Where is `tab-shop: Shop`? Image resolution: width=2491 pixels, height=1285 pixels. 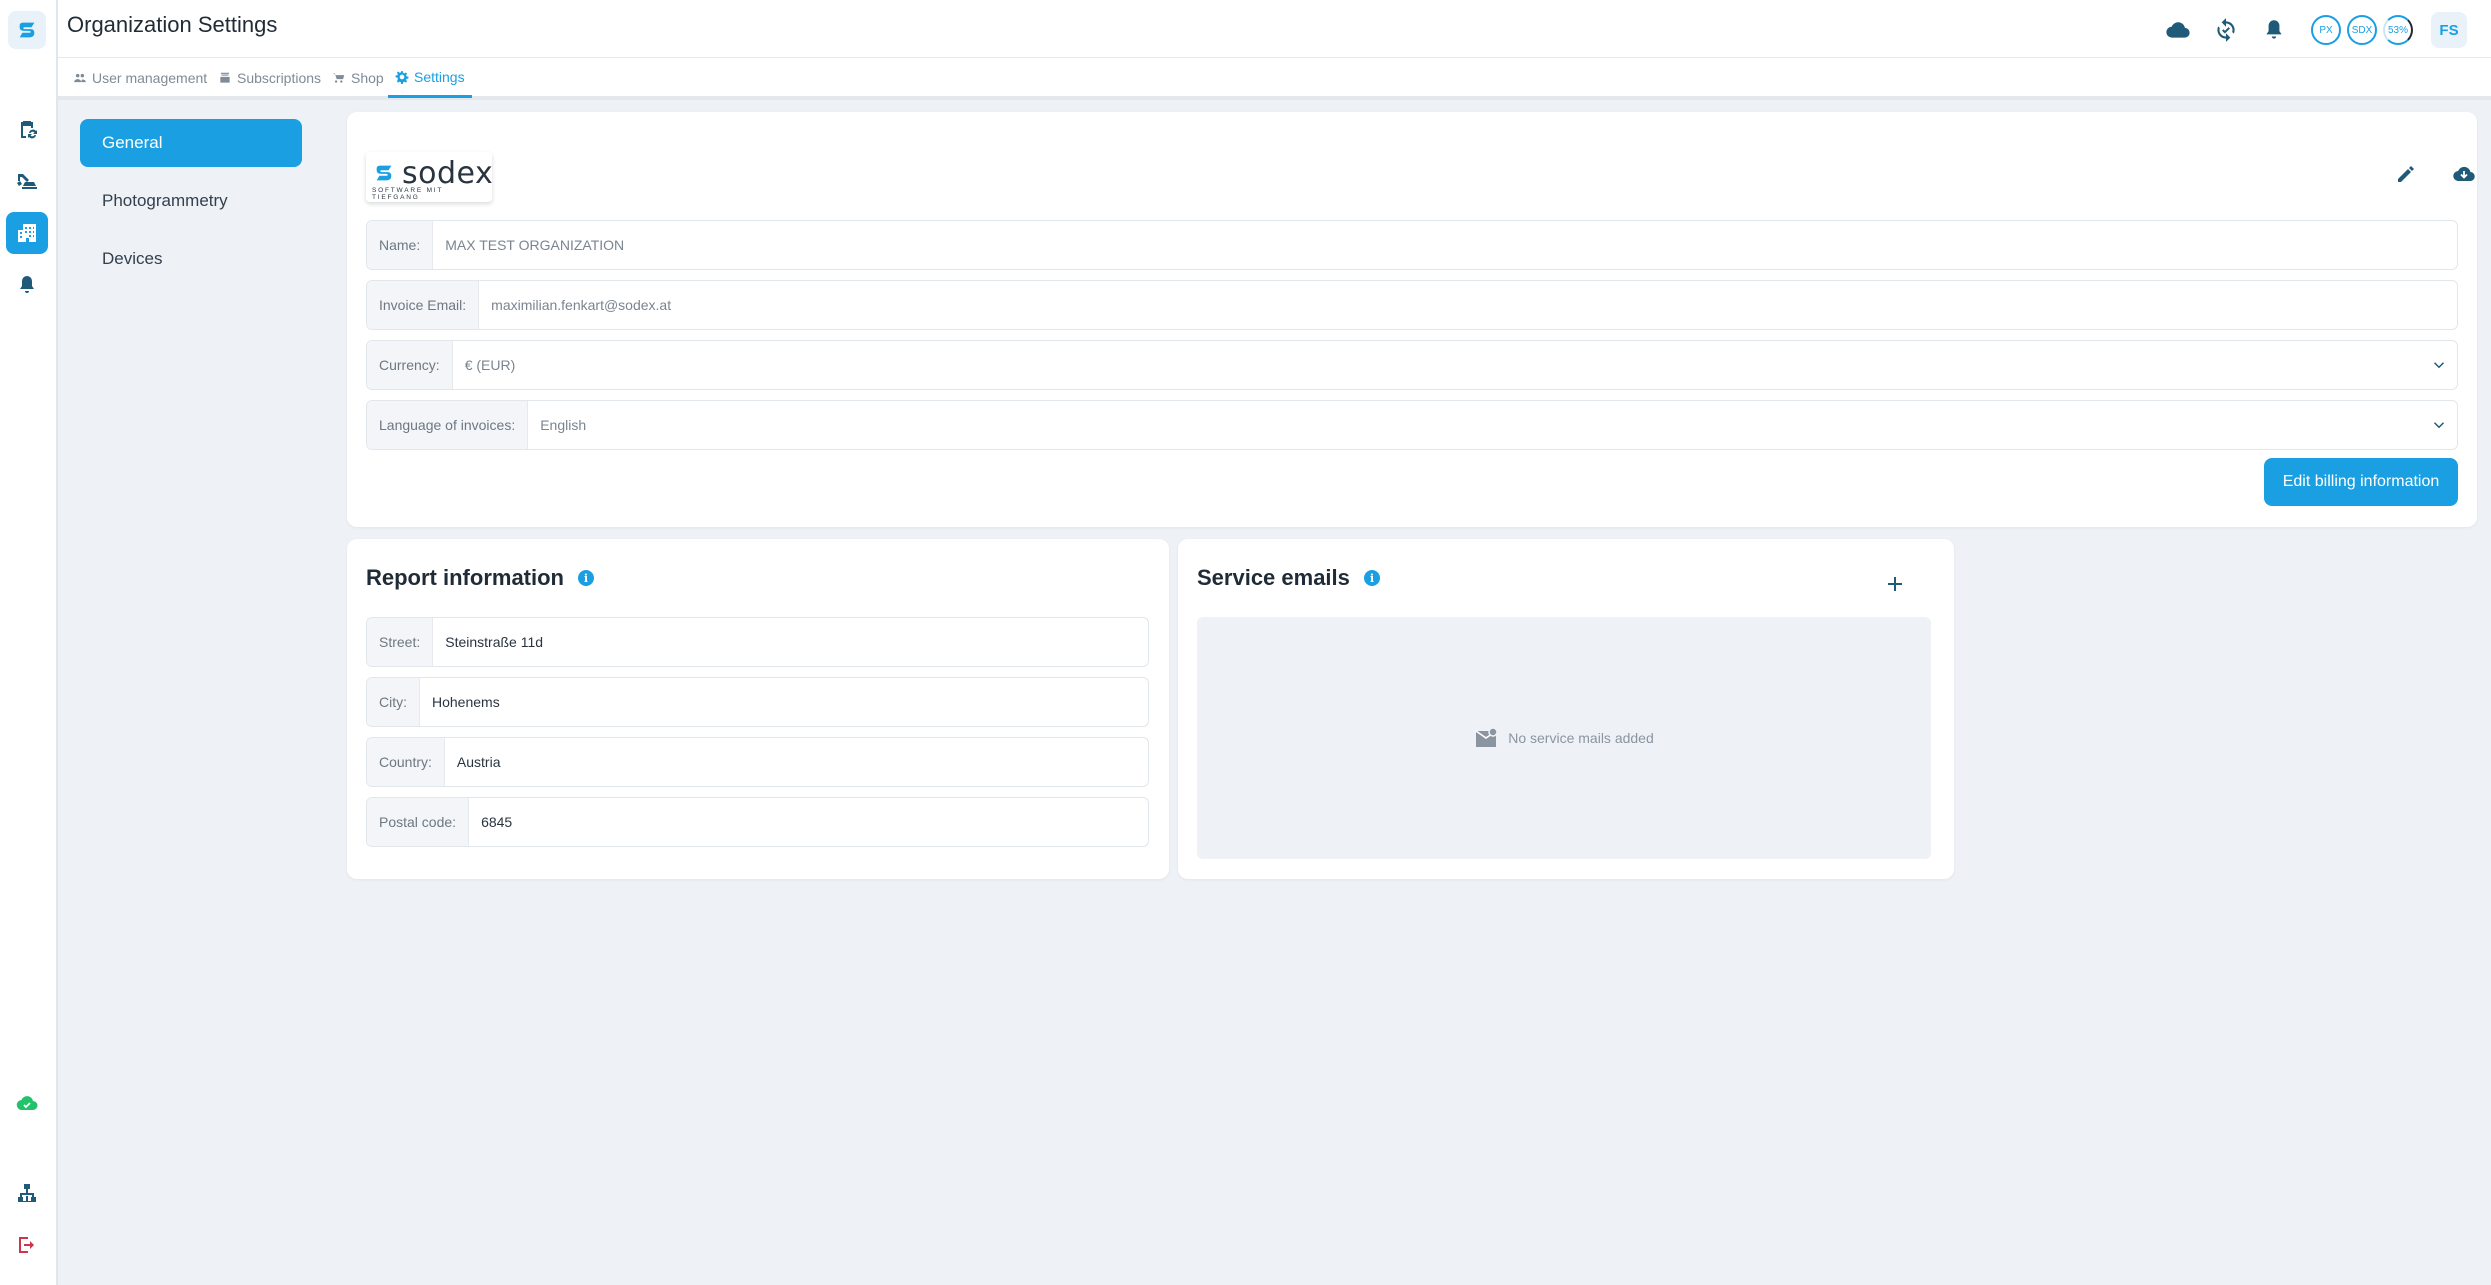
tab-shop: Shop is located at coordinates (358, 78).